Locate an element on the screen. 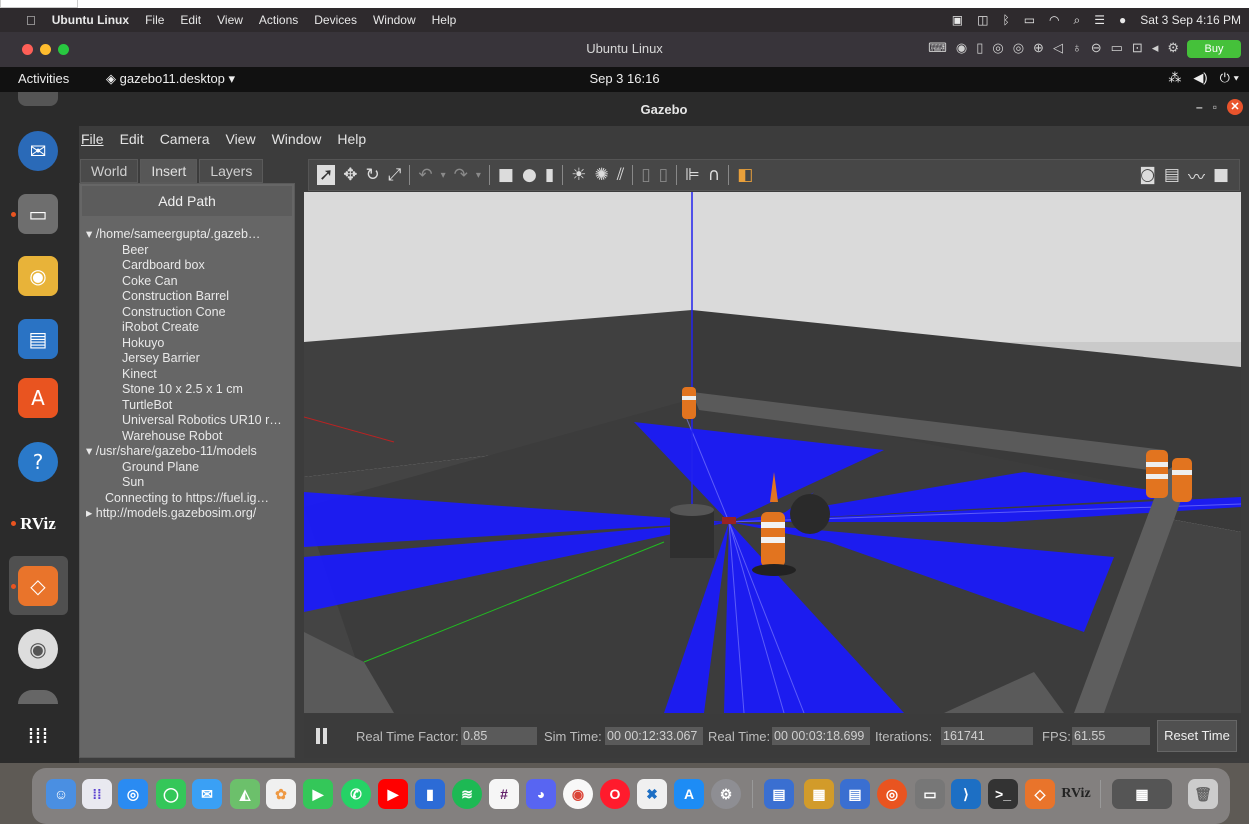  tree-folder-remote: ▸ http://models.gazebosim.org/ is located at coordinates (189, 514).